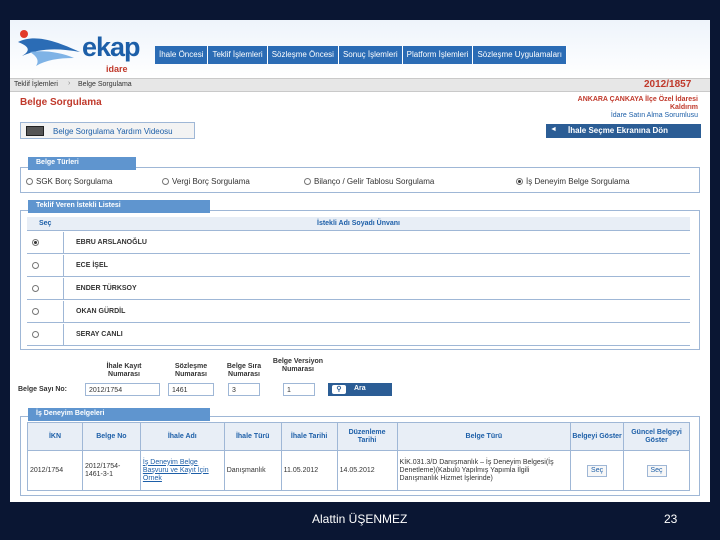 This screenshot has height=540, width=720. Describe the element at coordinates (358, 335) in the screenshot. I see `bidder-row: SERAY CANLI` at that location.